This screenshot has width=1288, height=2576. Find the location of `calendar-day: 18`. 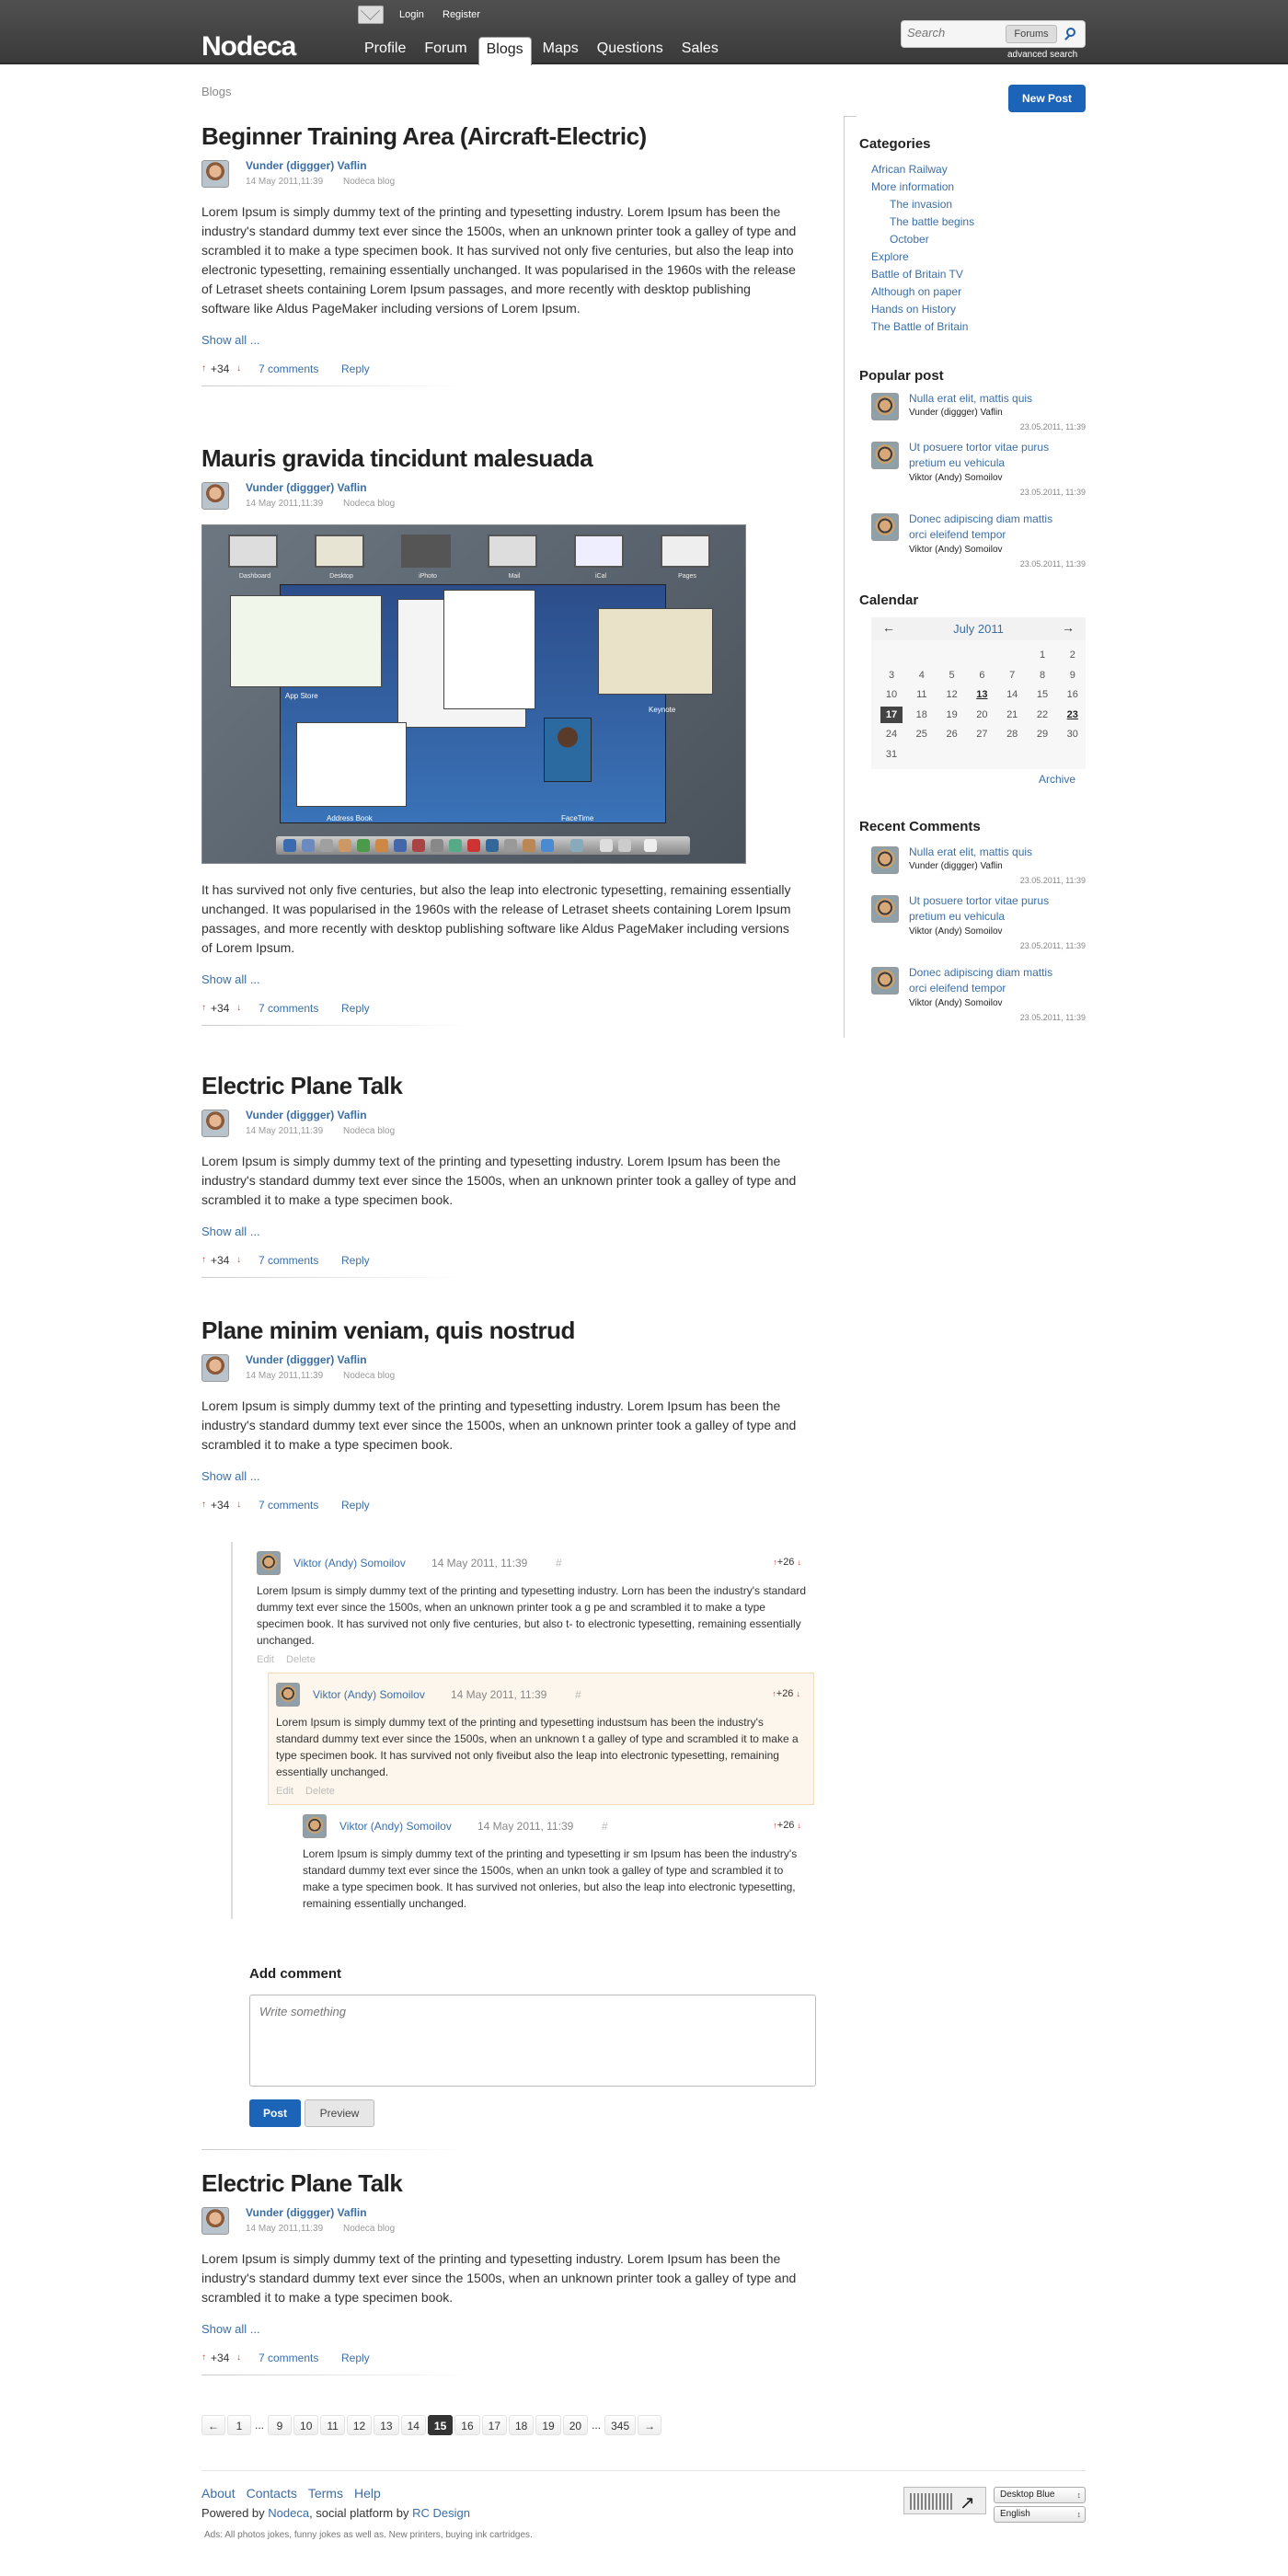

calendar-day: 18 is located at coordinates (922, 715).